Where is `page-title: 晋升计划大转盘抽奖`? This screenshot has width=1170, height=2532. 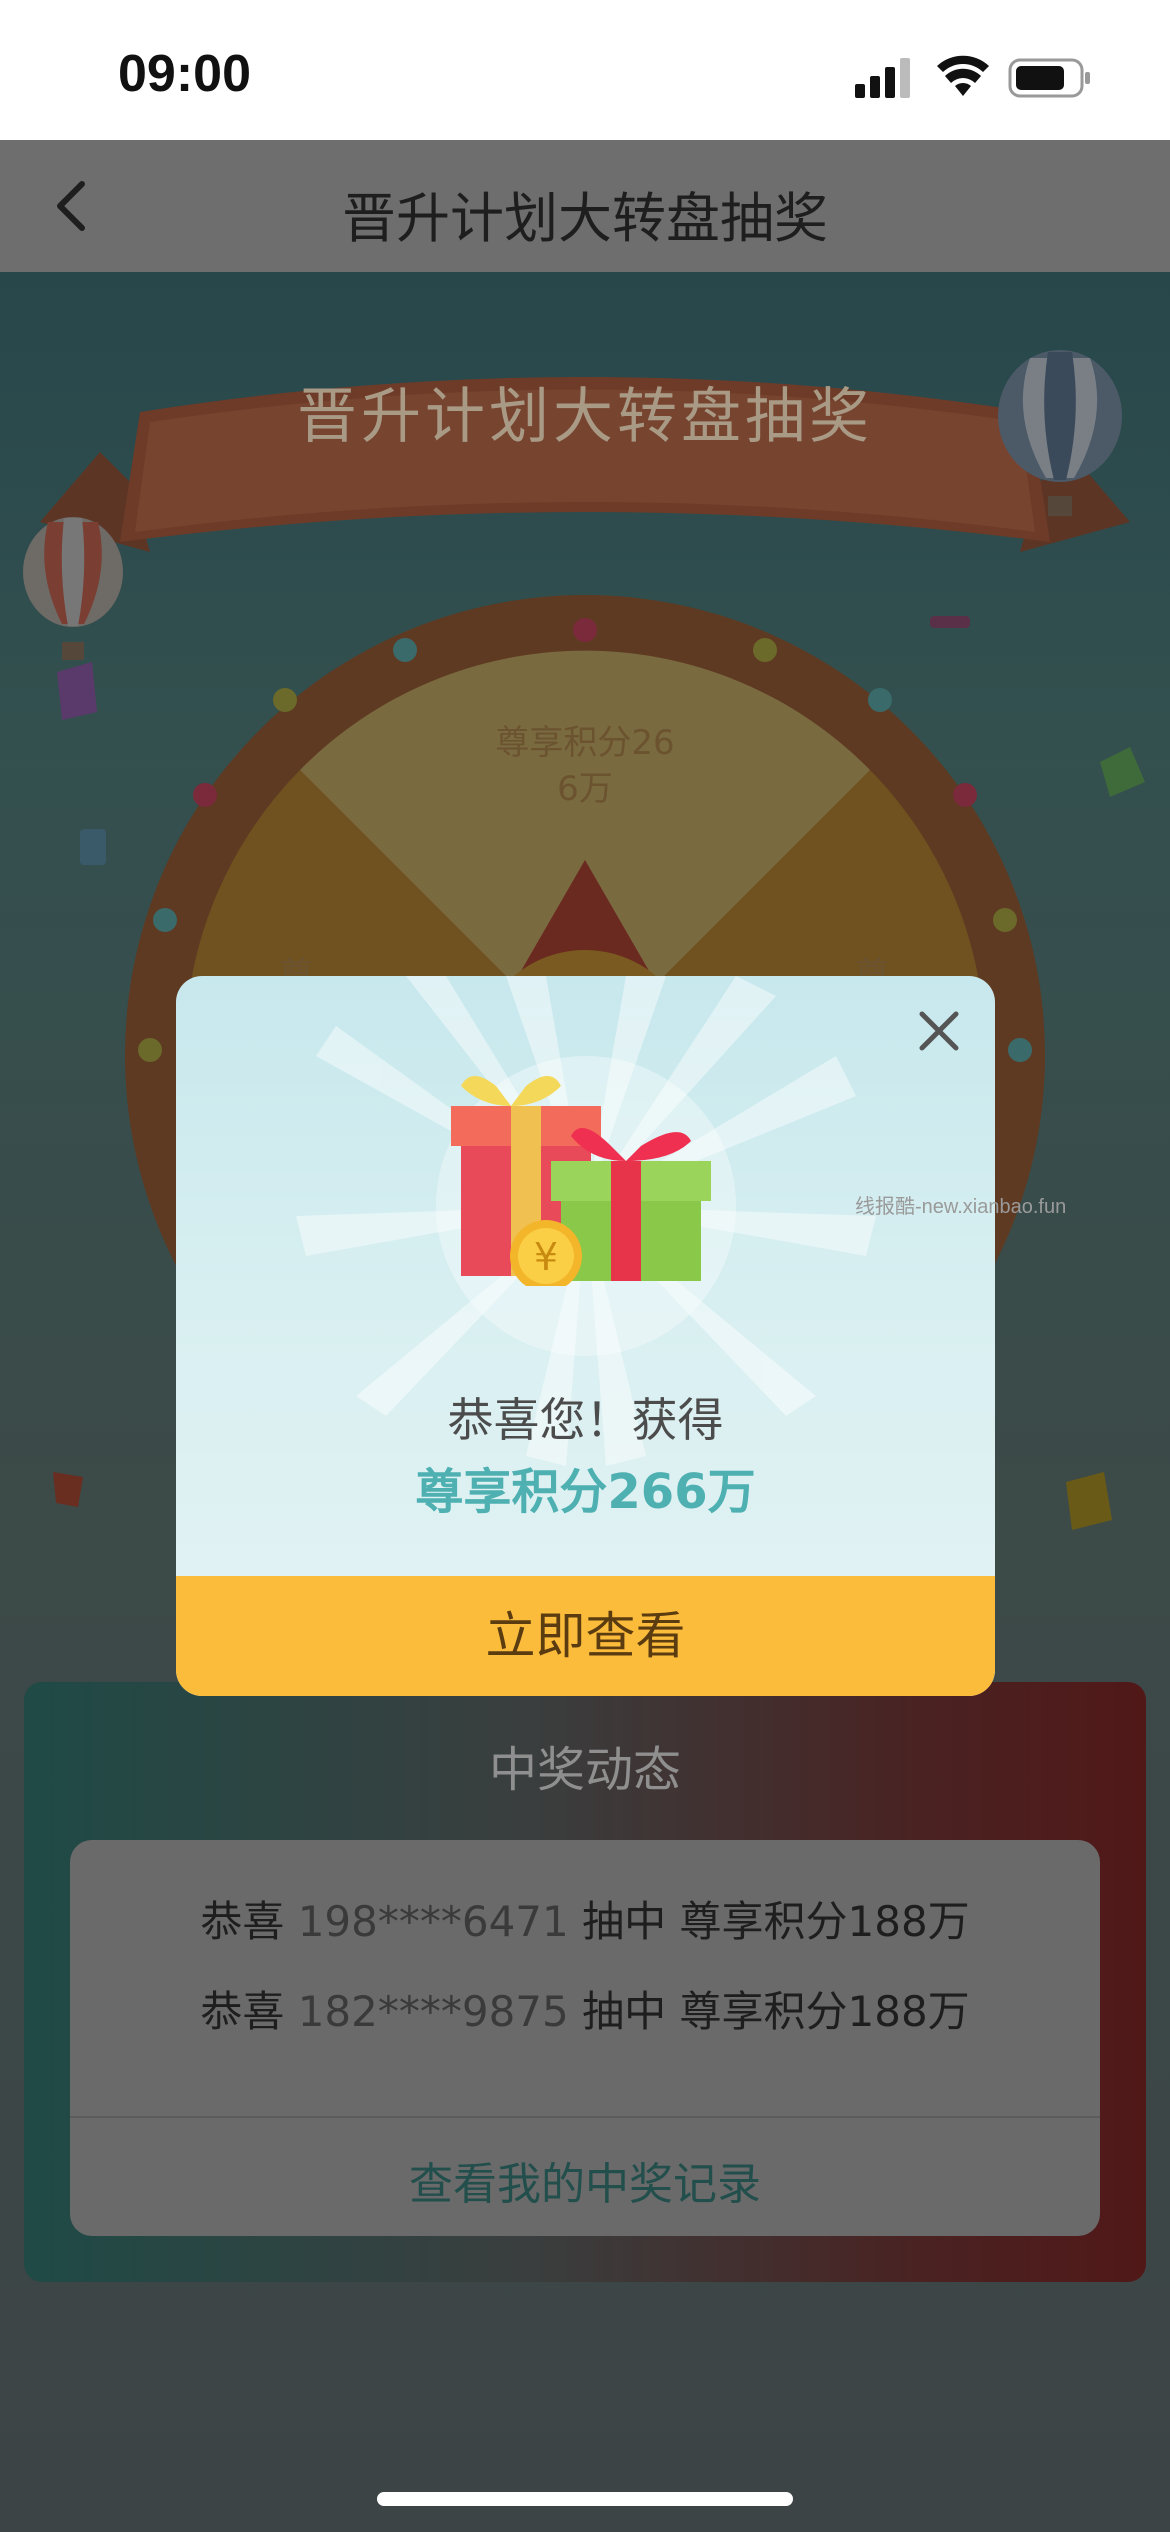
page-title: 晋升计划大转盘抽奖 is located at coordinates (585, 218).